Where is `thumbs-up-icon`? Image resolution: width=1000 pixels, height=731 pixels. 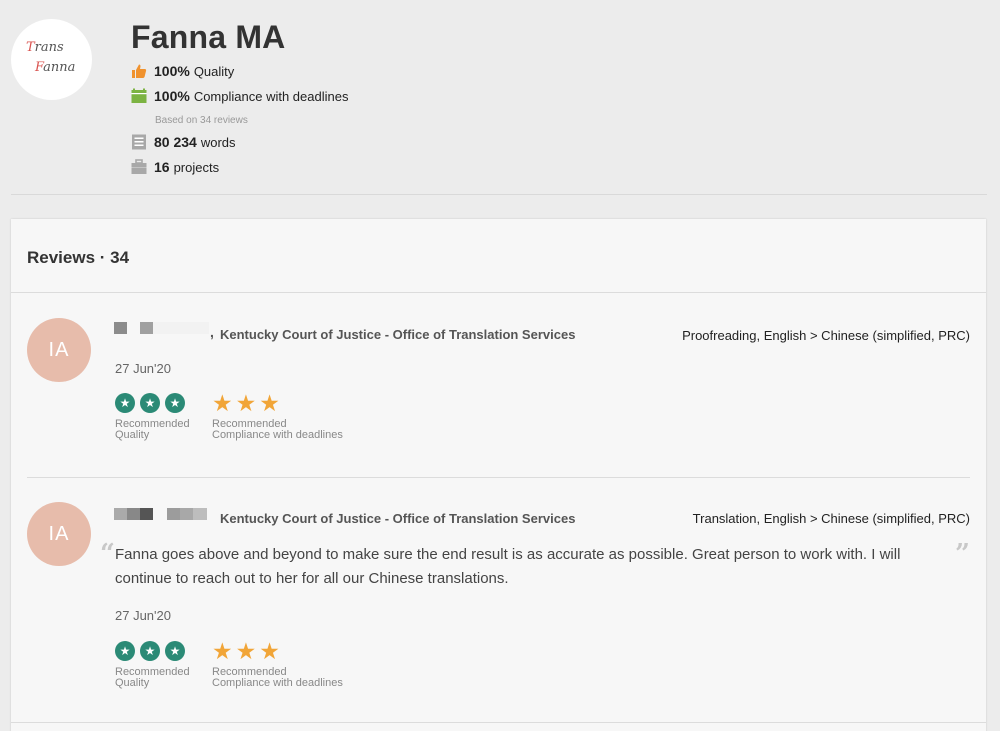
thumbs-up-icon is located at coordinates (139, 71).